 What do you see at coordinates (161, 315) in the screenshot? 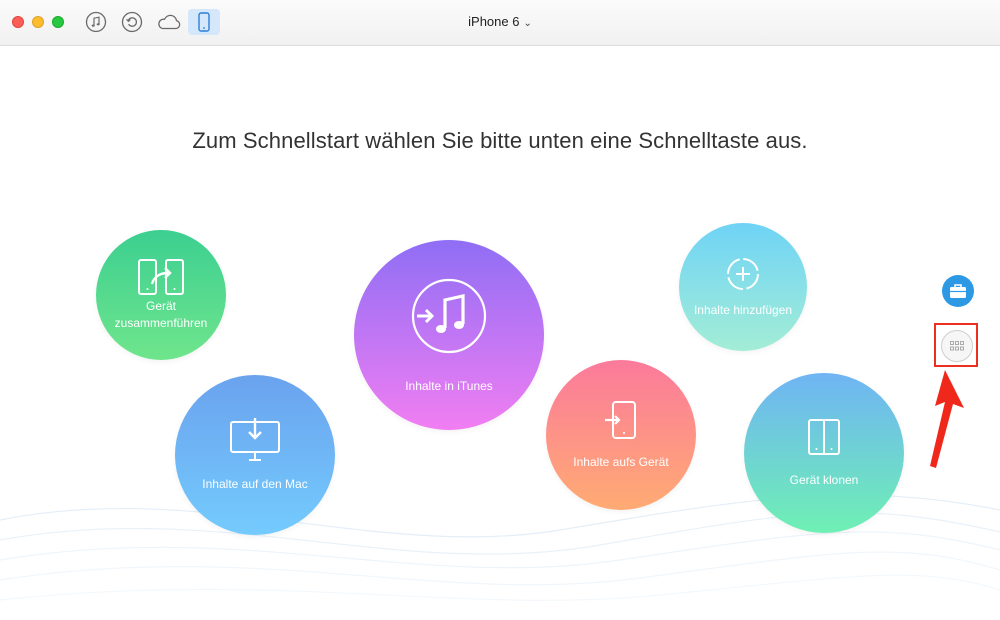
I see `merge-devices-label: Gerät zusammenführen` at bounding box center [161, 315].